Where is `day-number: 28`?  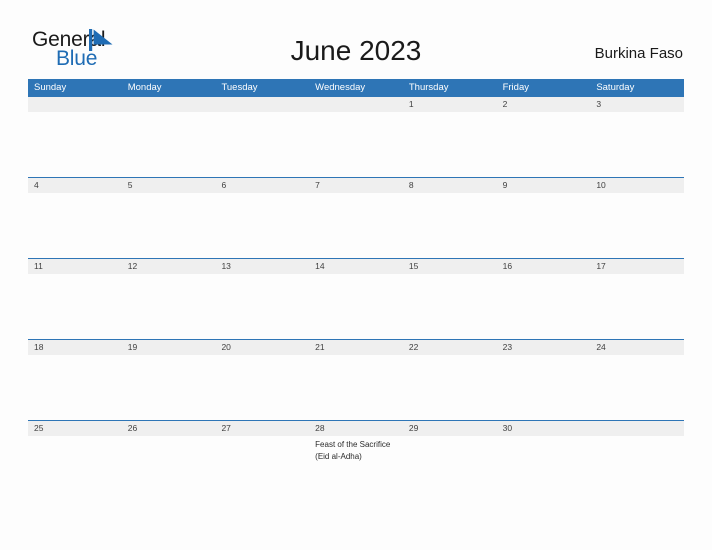 day-number: 28 is located at coordinates (356, 428).